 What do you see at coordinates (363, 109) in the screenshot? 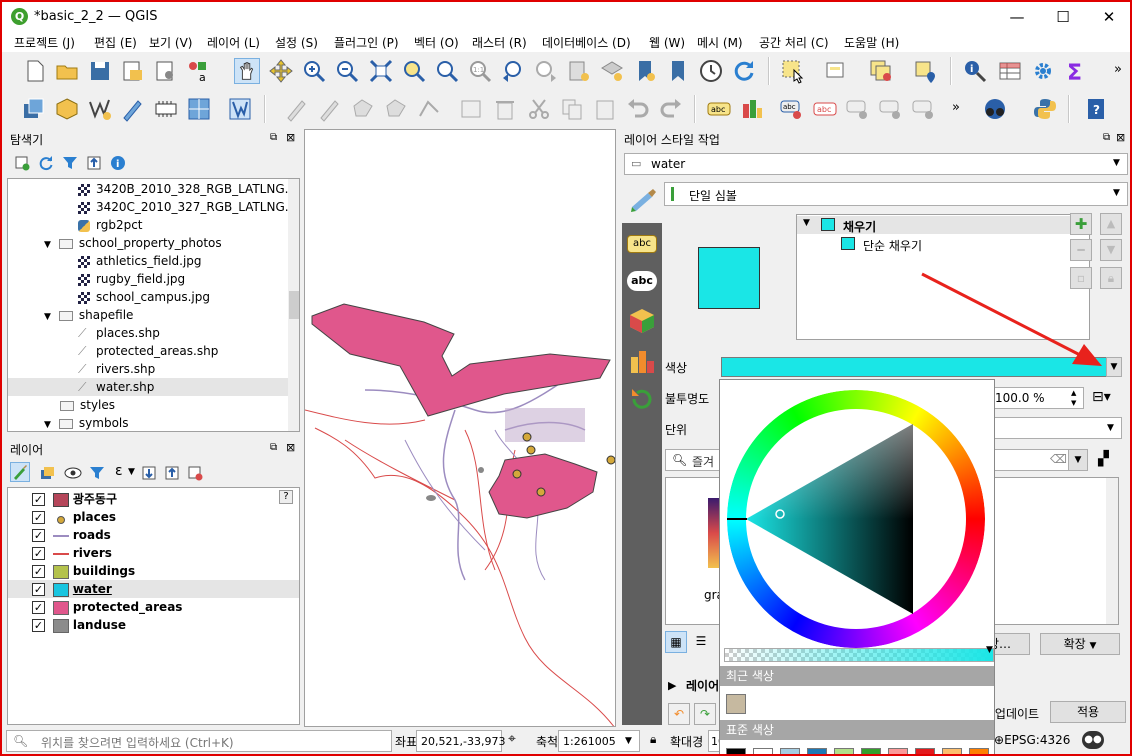
I see `add-feature-icon` at bounding box center [363, 109].